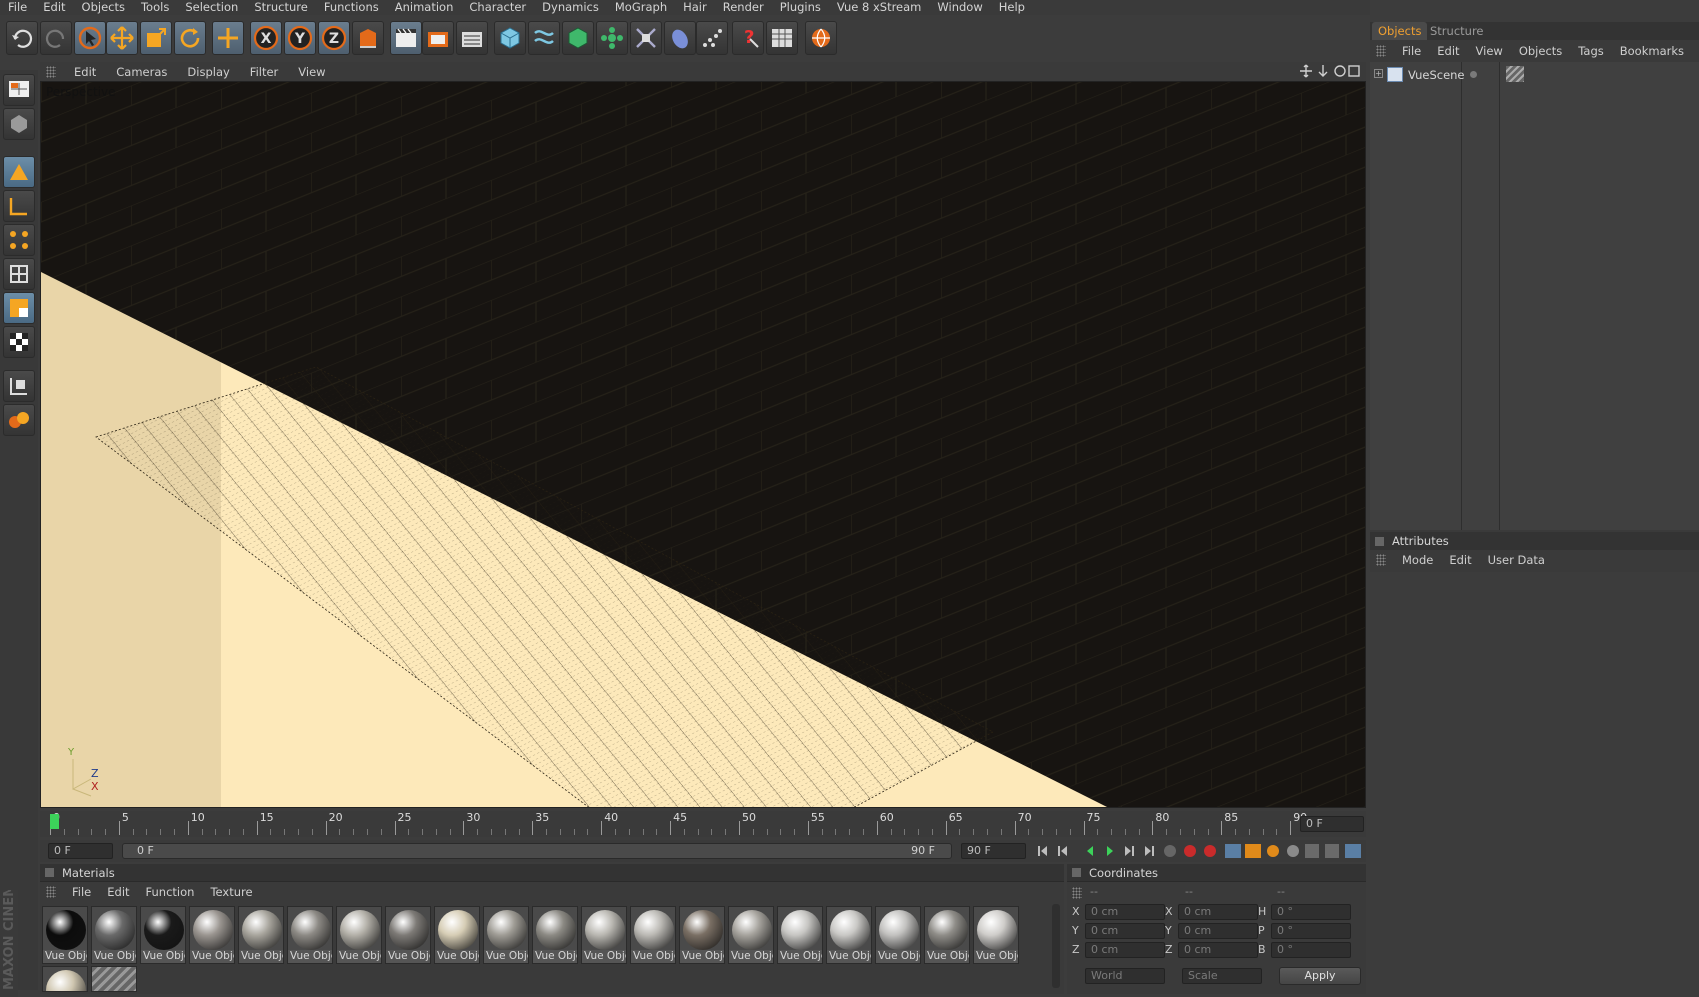 Image resolution: width=1699 pixels, height=997 pixels. Describe the element at coordinates (19, 420) in the screenshot. I see `snap-button` at that location.